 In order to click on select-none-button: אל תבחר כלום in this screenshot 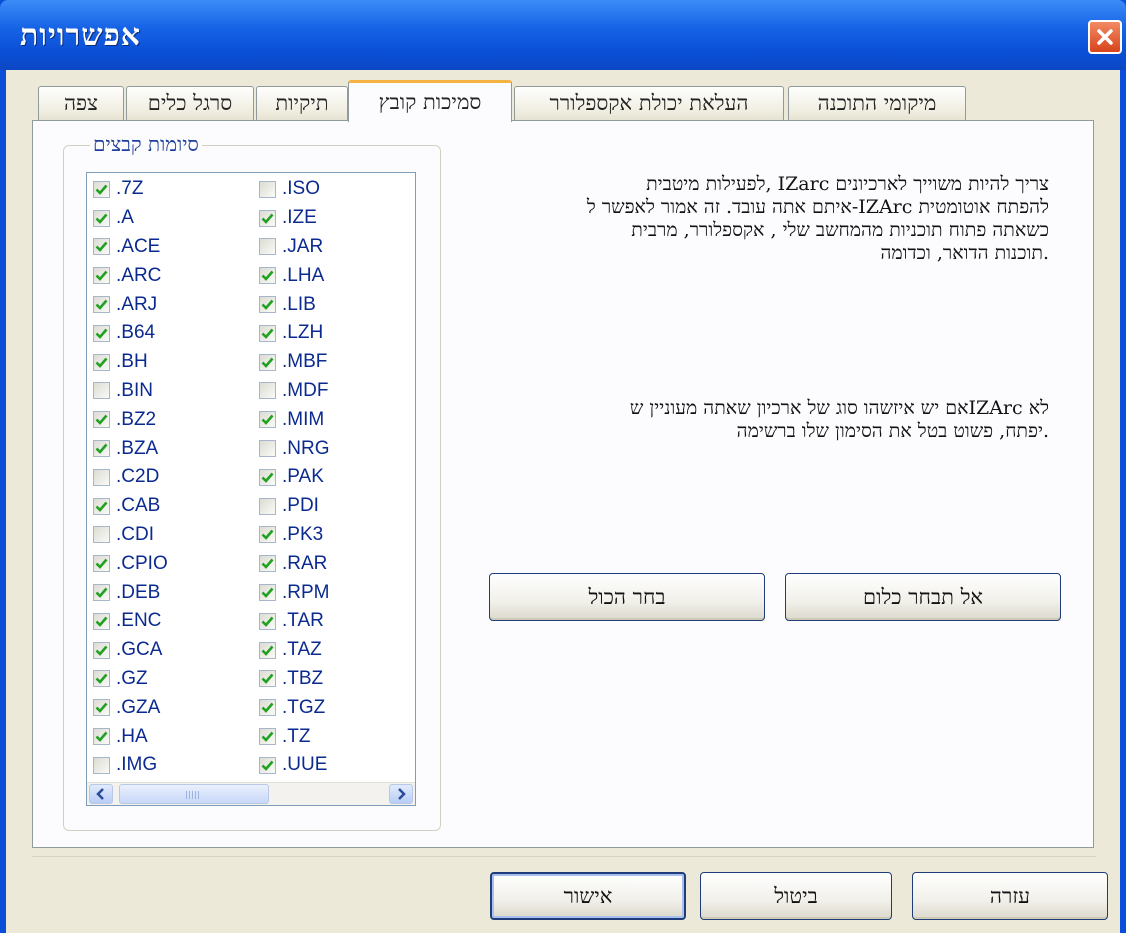, I will do `click(923, 597)`.